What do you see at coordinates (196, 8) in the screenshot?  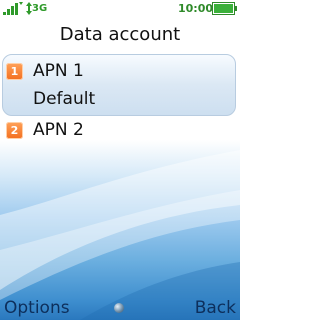 I see `clock-time: 10:00` at bounding box center [196, 8].